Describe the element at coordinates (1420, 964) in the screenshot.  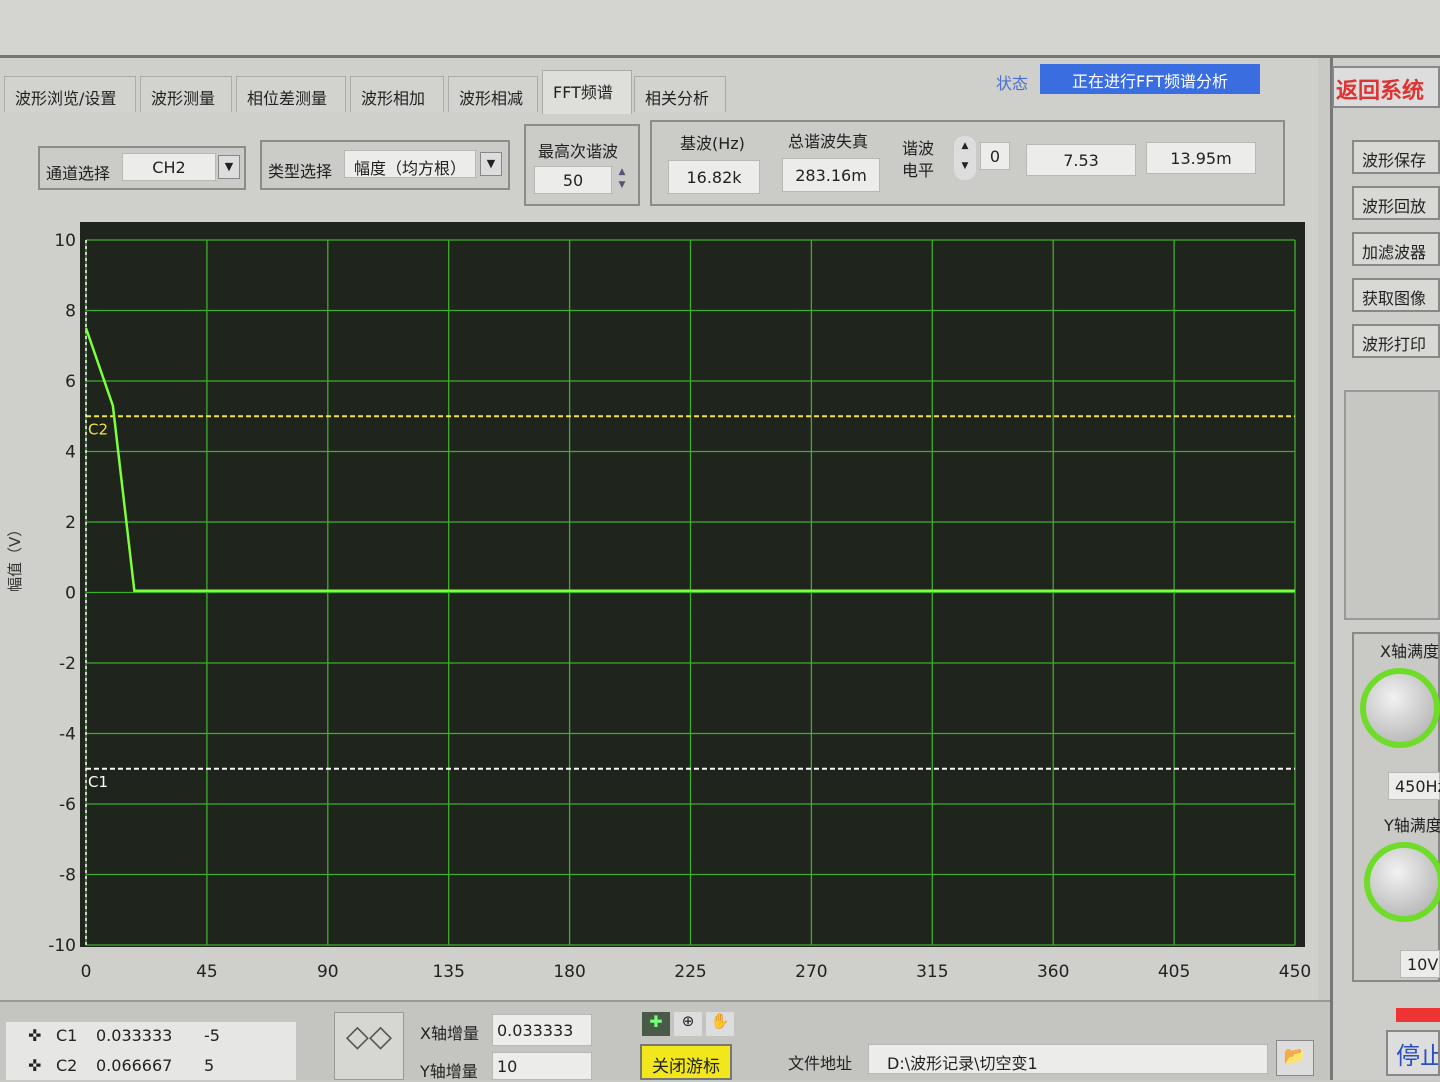
I see `y-fullscale-input: 10V` at that location.